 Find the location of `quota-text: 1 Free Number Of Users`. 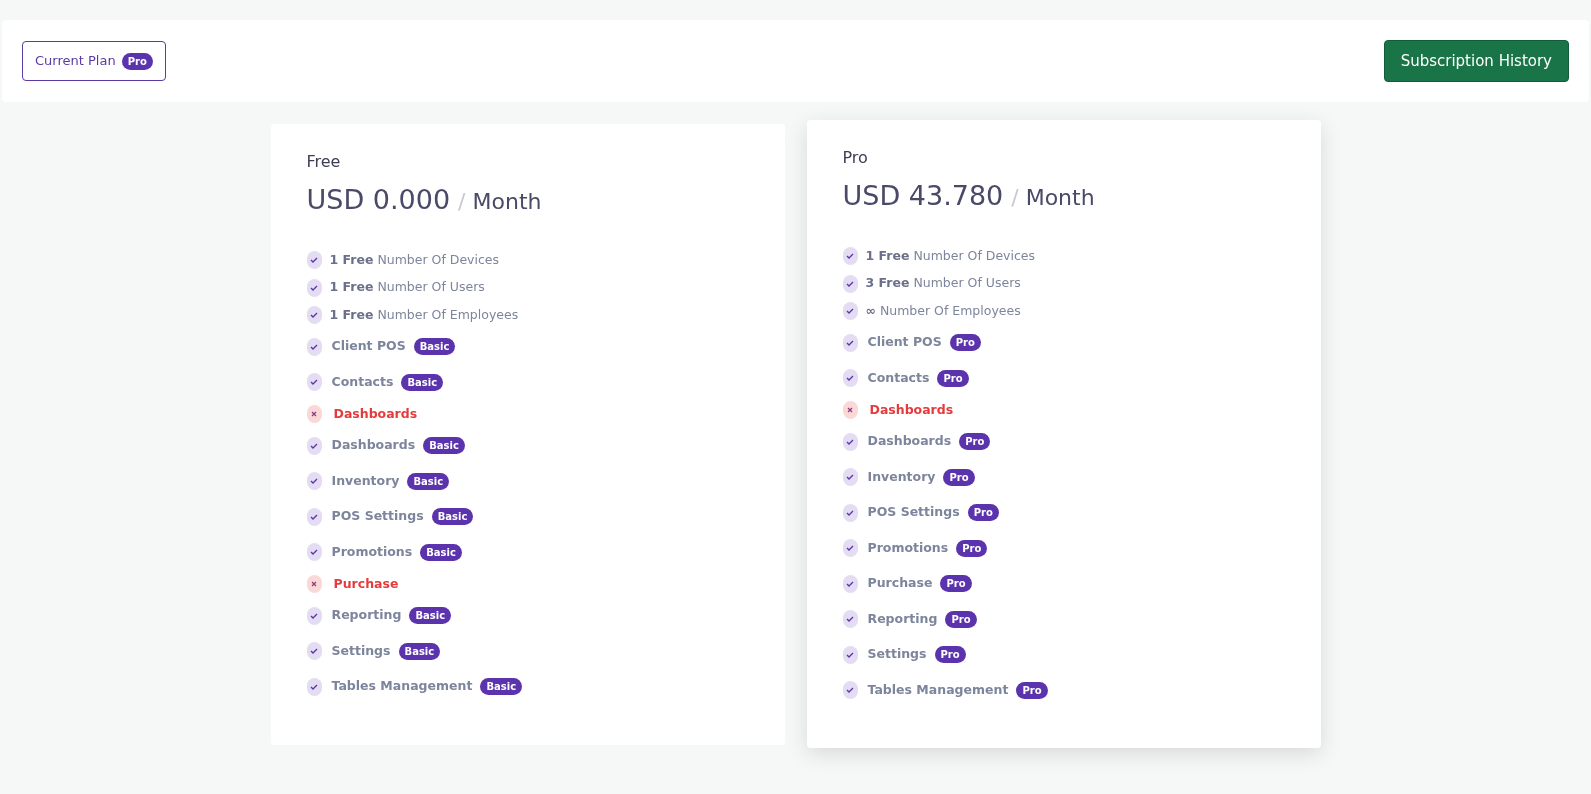

quota-text: 1 Free Number Of Users is located at coordinates (407, 287).